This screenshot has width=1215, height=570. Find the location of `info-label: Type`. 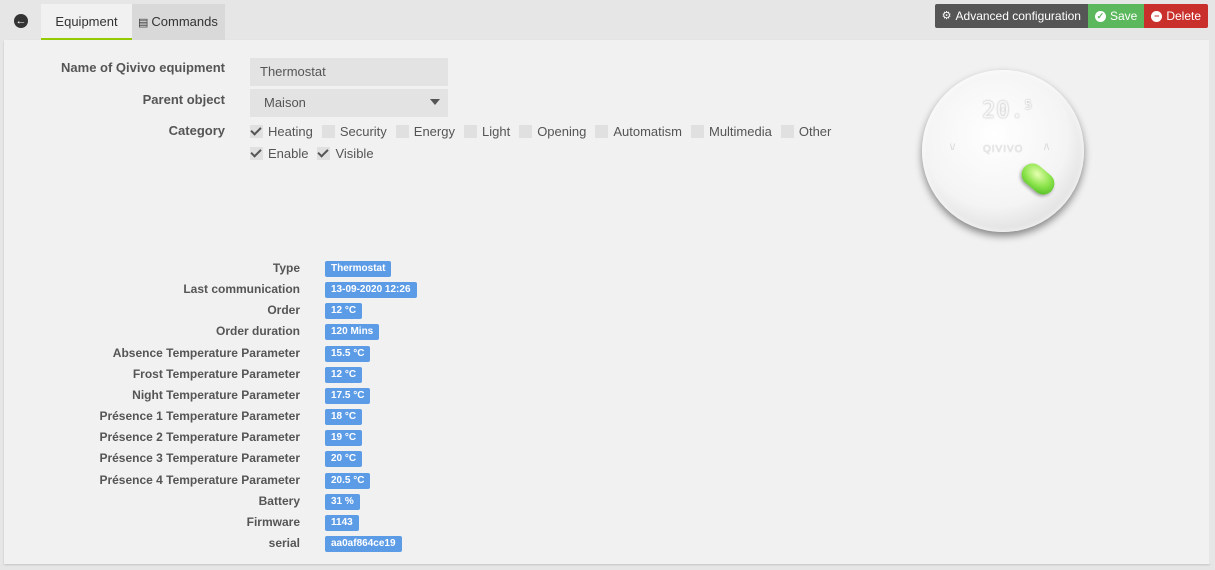

info-label: Type is located at coordinates (286, 268).